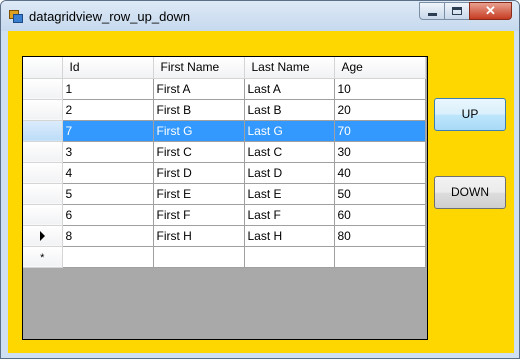 Image resolution: width=520 pixels, height=359 pixels. I want to click on grid-header-row: Id First Name Last Name Age, so click(224, 68).